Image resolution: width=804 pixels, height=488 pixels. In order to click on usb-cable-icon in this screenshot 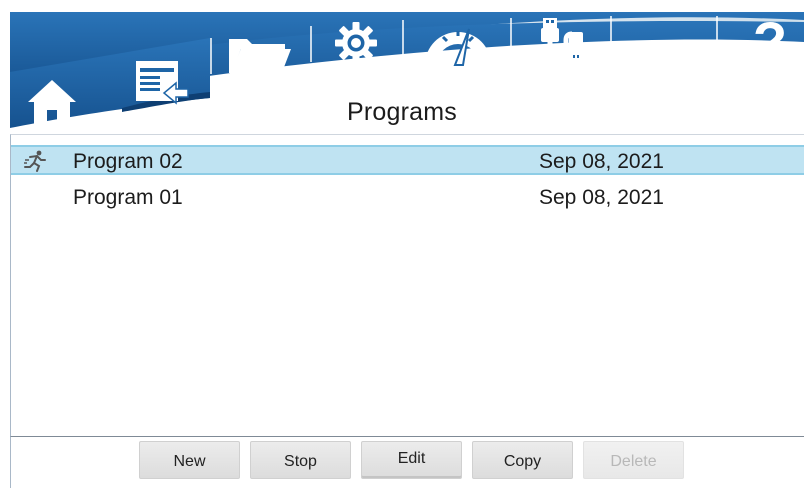, I will do `click(562, 43)`.